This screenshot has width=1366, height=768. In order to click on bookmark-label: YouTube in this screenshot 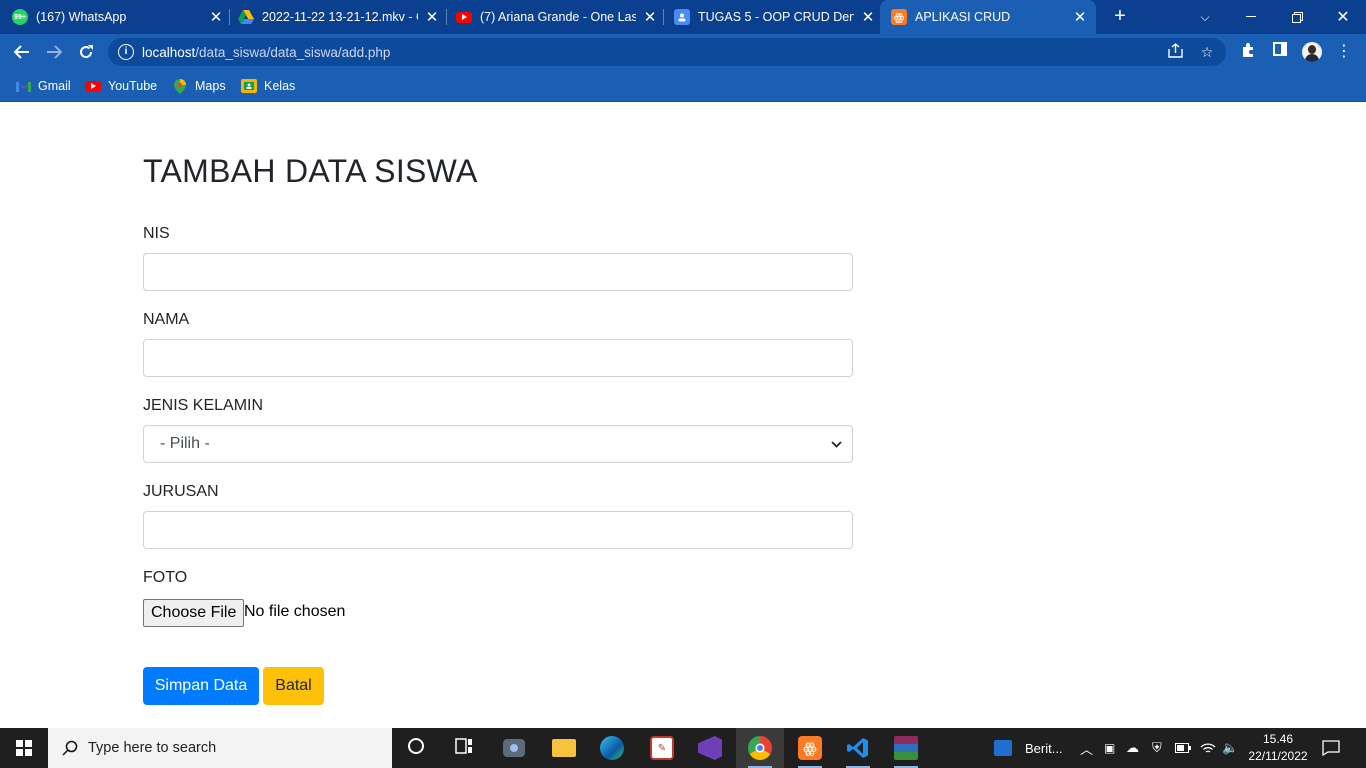, I will do `click(133, 86)`.